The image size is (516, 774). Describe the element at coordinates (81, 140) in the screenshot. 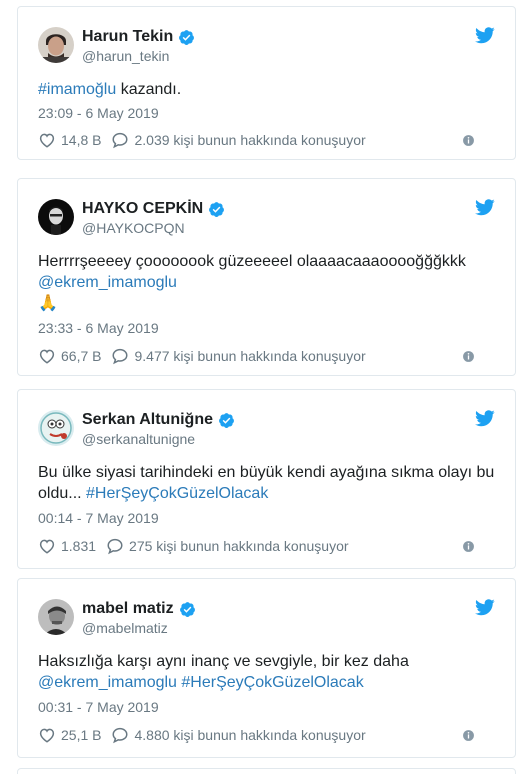

I see `like-count: 14,8 B` at that location.